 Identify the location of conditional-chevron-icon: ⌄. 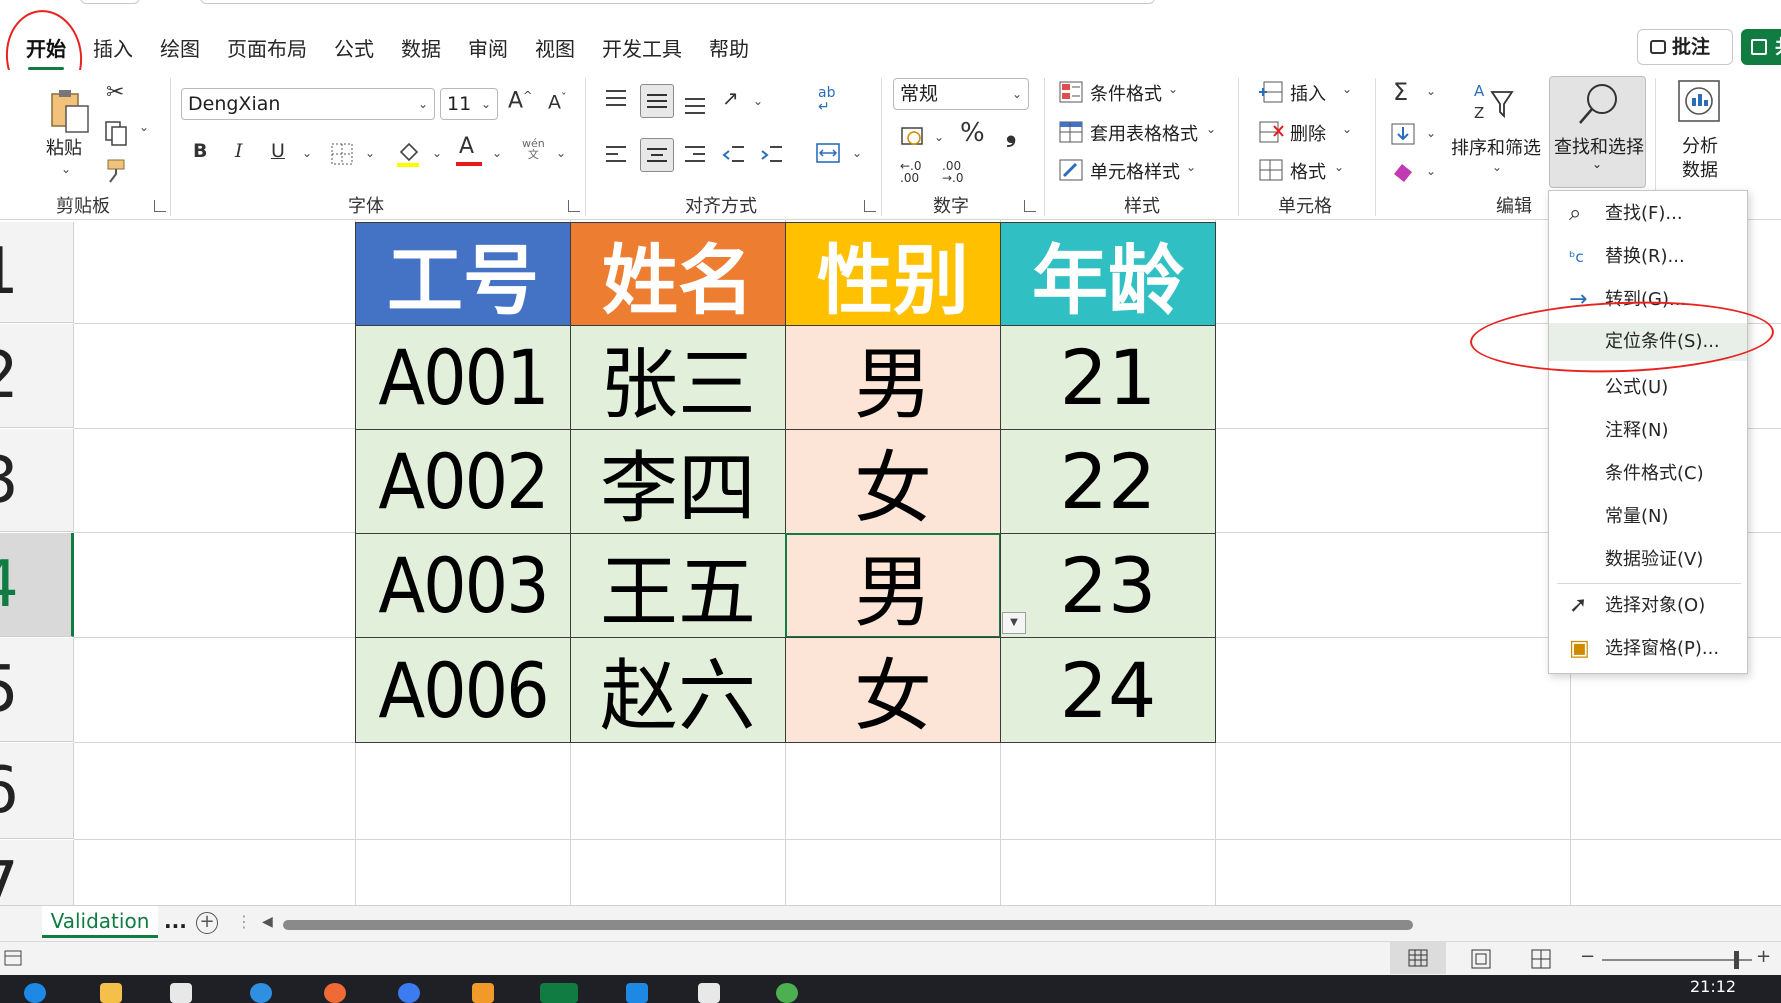
(1173, 89).